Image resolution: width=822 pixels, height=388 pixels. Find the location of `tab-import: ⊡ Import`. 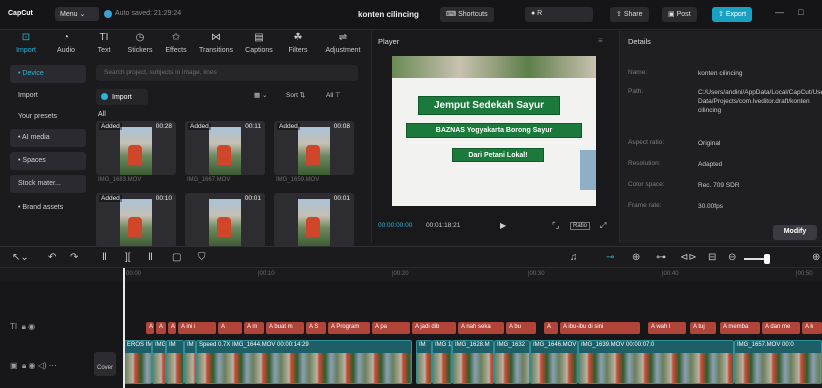

tab-import: ⊡ Import is located at coordinates (26, 46).